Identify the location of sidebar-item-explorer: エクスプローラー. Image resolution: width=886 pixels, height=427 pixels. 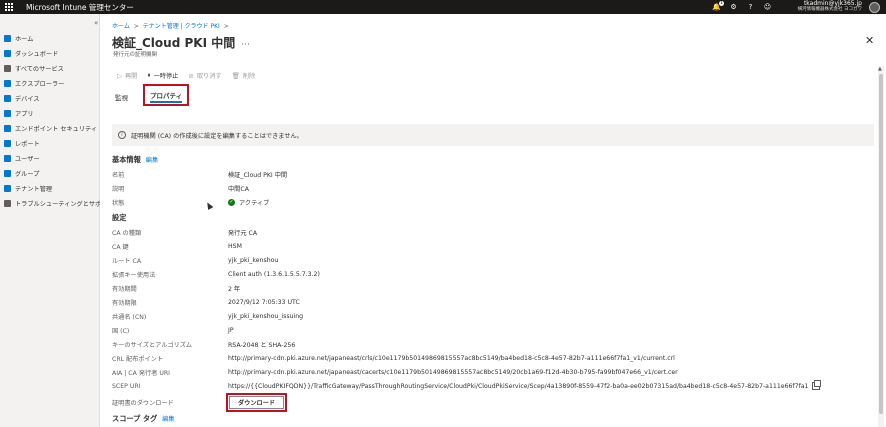
(34, 83).